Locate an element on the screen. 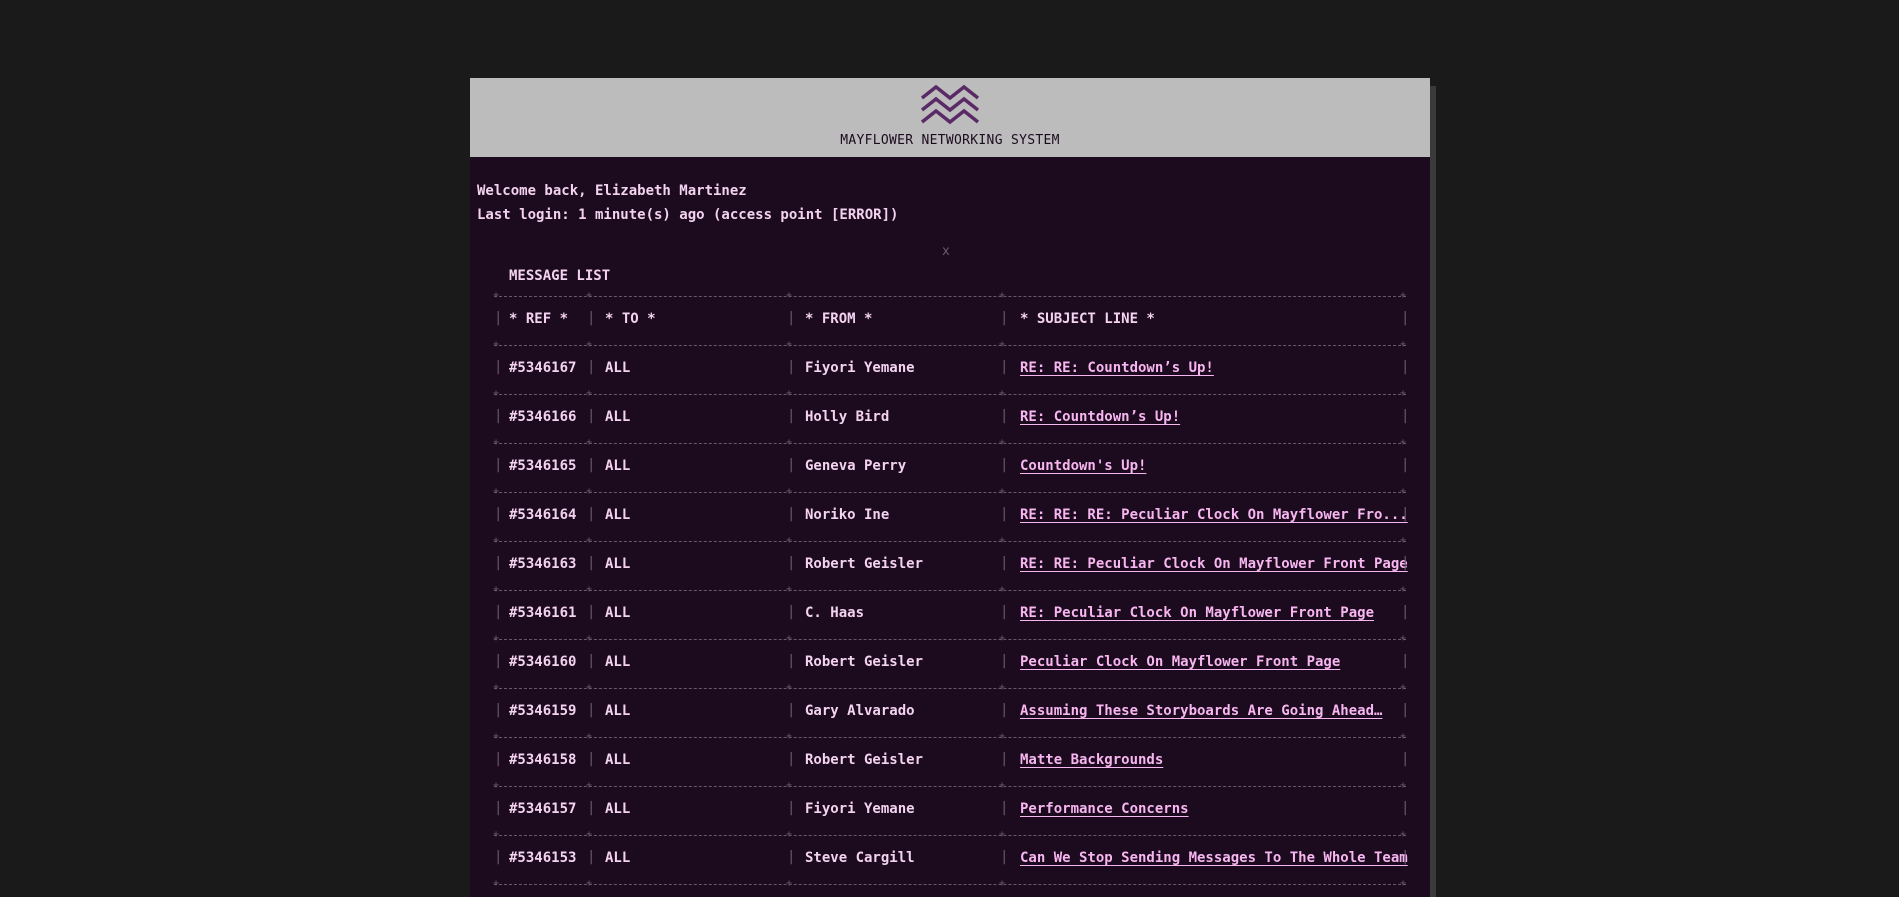  message-from: Gary Alvarado is located at coordinates (860, 711).